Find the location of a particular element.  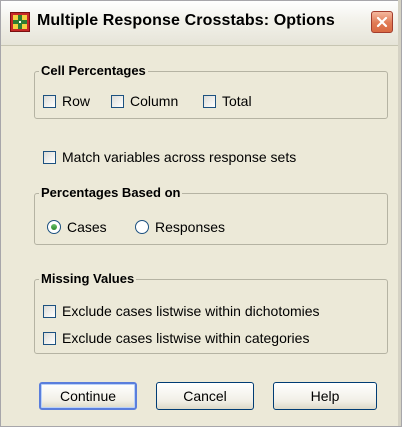

exclude-categories-label: Exclude cases listwise within categories is located at coordinates (186, 338).